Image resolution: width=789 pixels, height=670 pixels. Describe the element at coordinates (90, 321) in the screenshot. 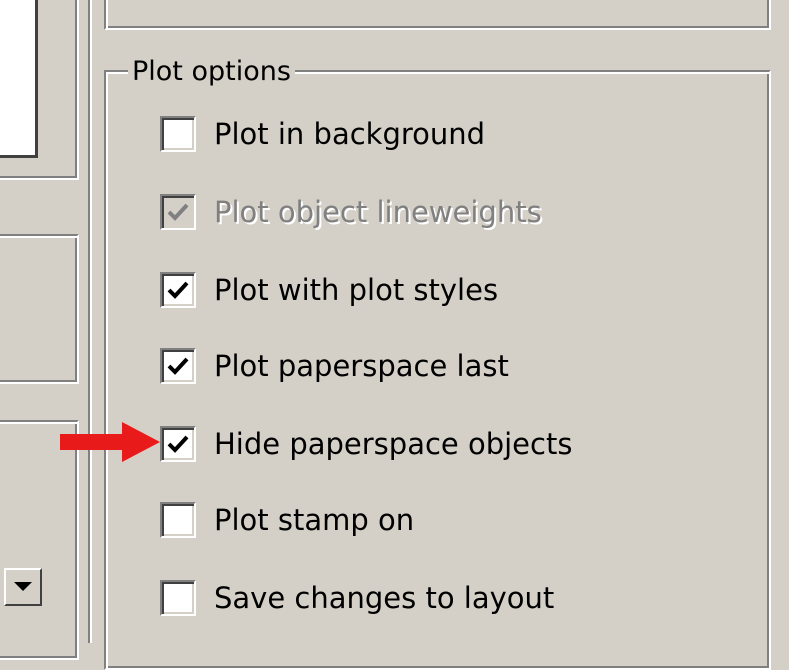

I see `column-separator` at that location.